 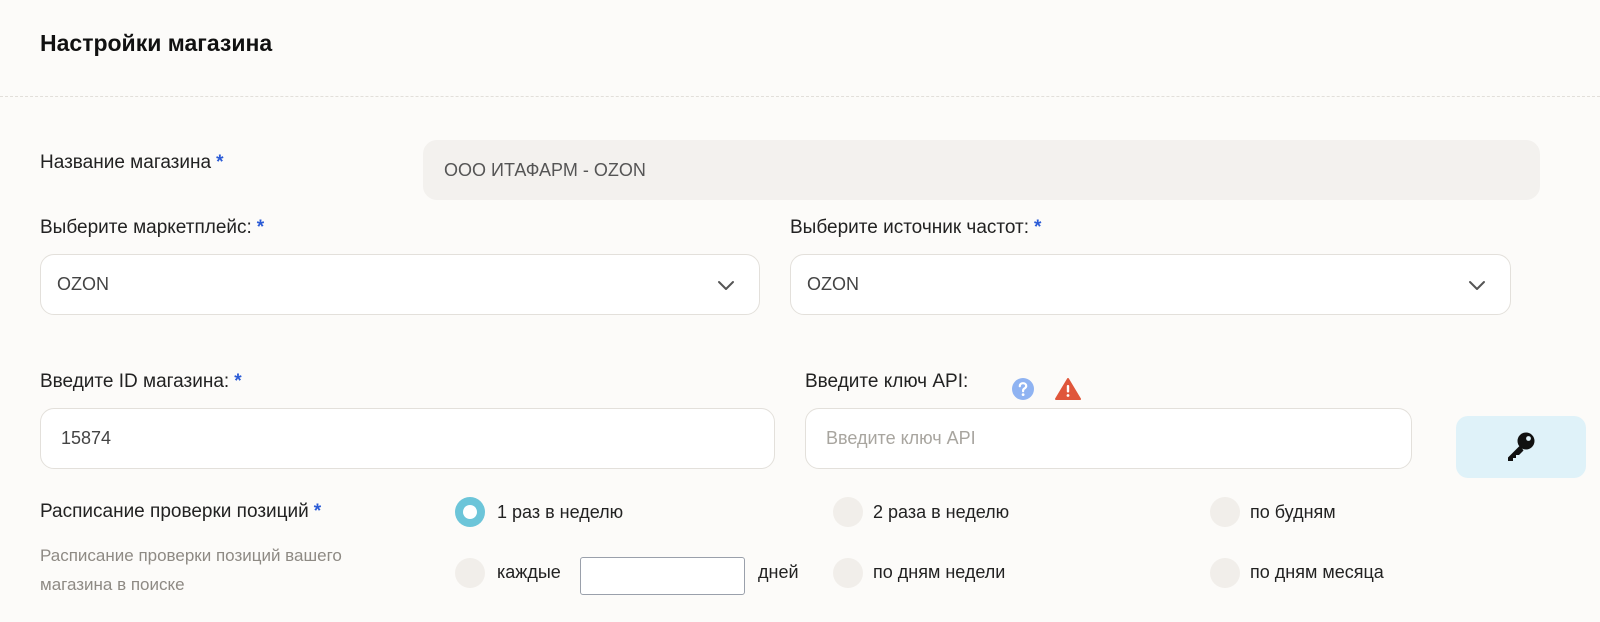 What do you see at coordinates (800, 96) in the screenshot?
I see `header-divider` at bounding box center [800, 96].